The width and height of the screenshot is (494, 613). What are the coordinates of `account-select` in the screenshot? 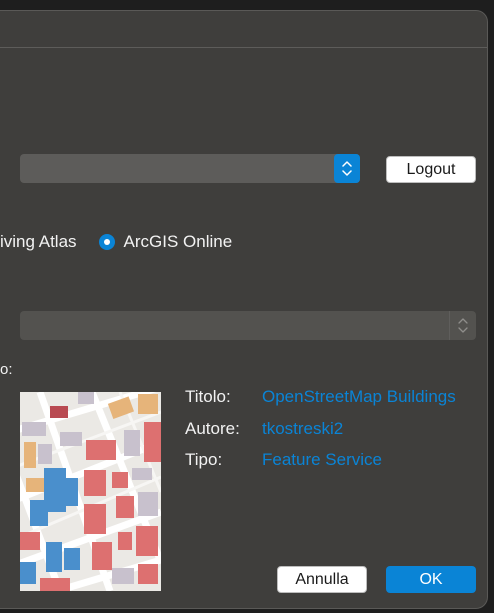 It's located at (190, 168).